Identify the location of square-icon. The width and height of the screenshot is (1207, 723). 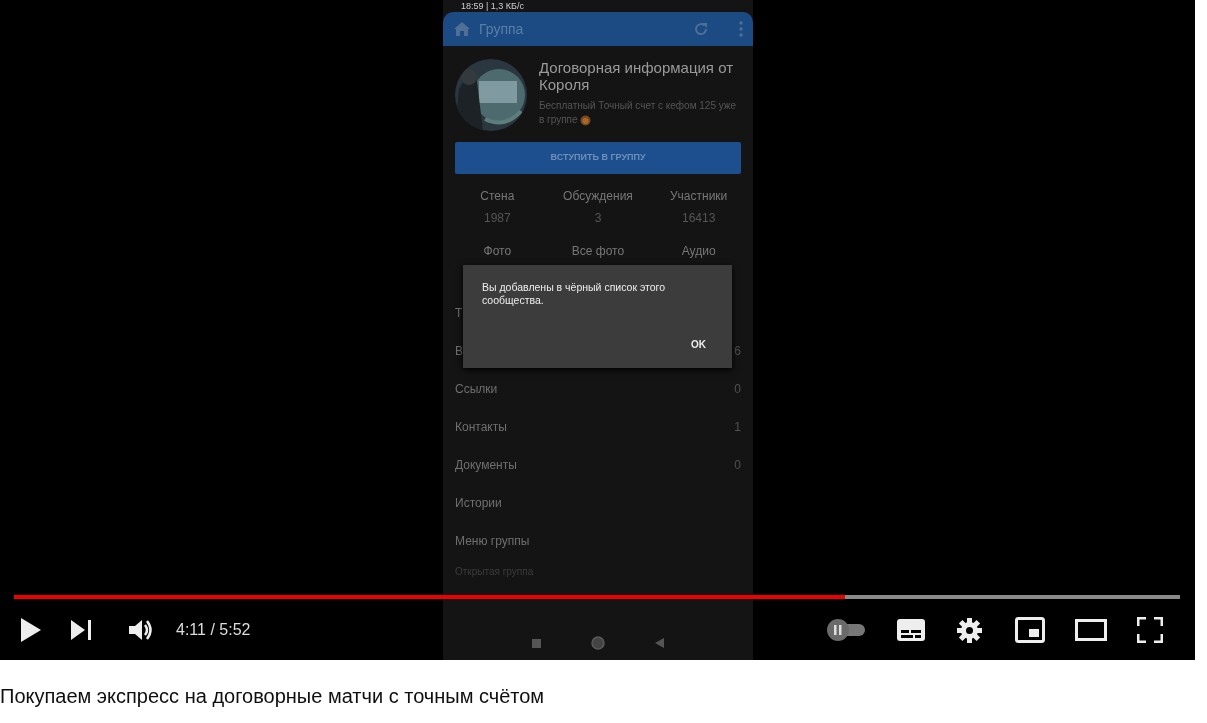
(536, 643).